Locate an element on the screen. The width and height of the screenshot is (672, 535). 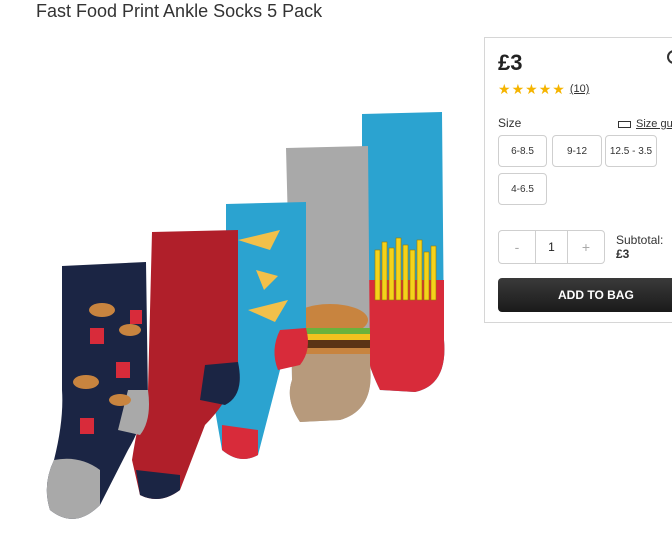
size-guide-link: Size gu is located at coordinates (645, 124).